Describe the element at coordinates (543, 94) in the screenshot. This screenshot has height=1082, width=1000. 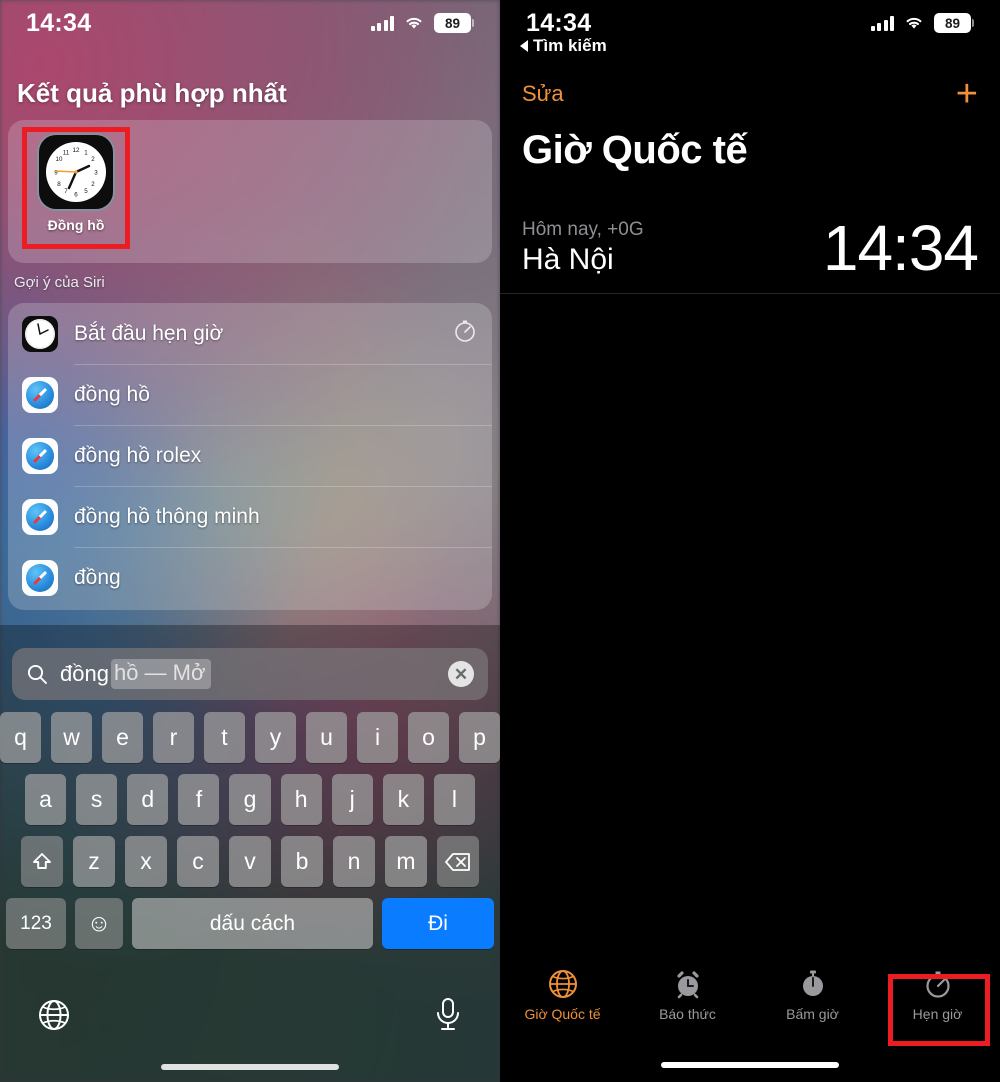
I see `edit-button: Sửa` at that location.